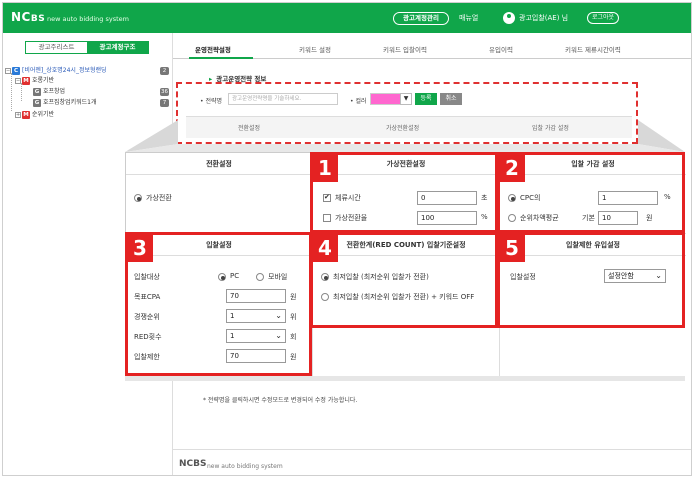 The height and width of the screenshot is (478, 694). What do you see at coordinates (325, 248) in the screenshot?
I see `callout-number-4: 4` at bounding box center [325, 248].